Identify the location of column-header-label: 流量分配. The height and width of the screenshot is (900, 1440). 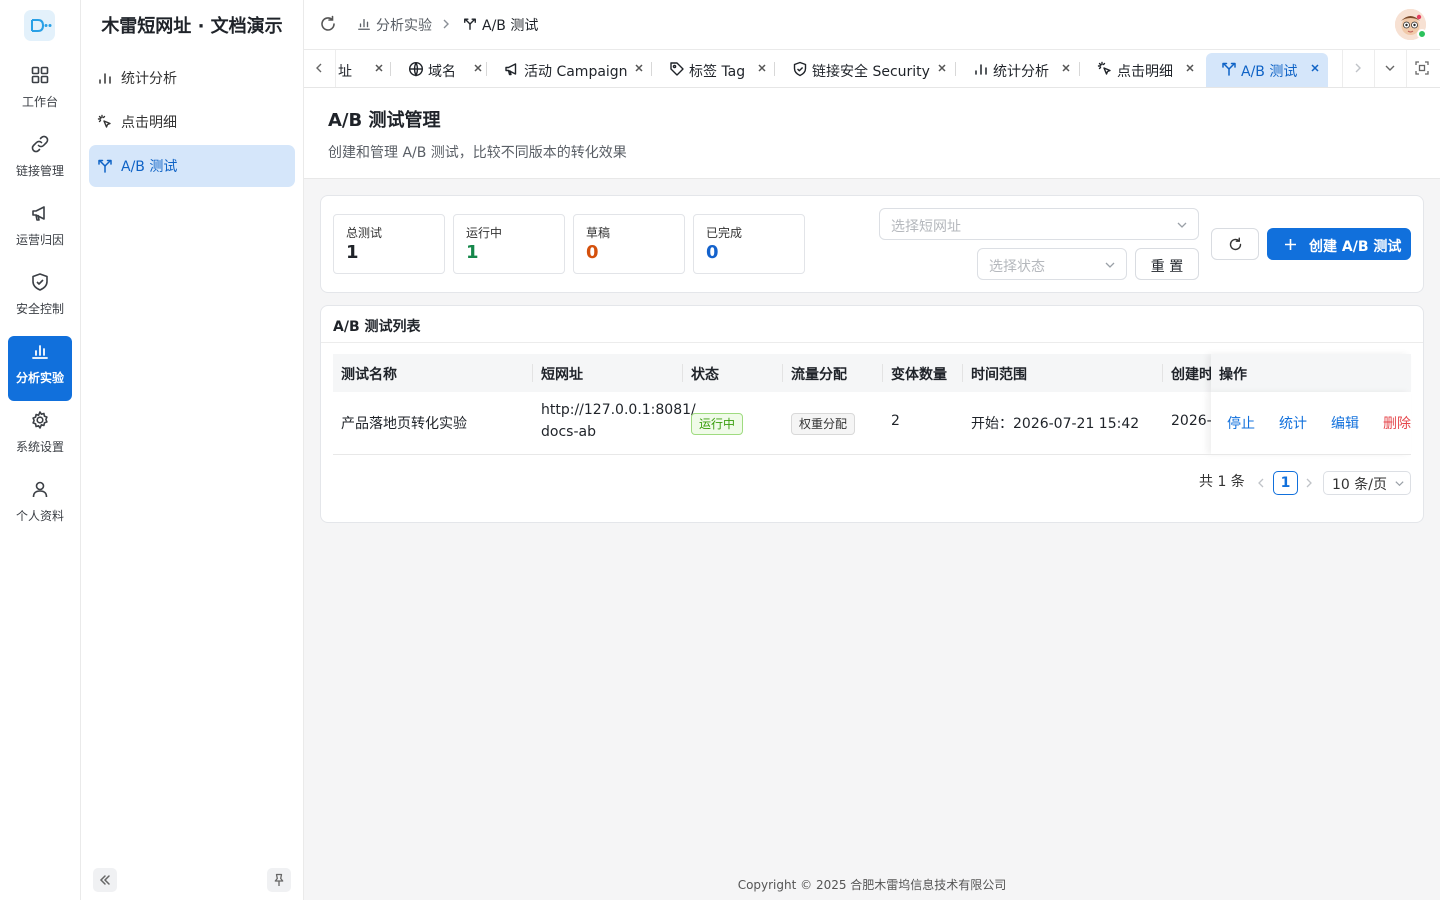
(819, 375).